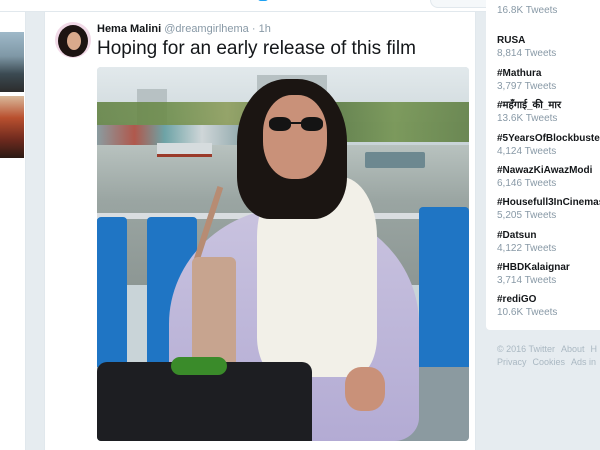 This screenshot has width=600, height=450. Describe the element at coordinates (529, 105) in the screenshot. I see `trend-name: #महँगाई_की_मार` at that location.